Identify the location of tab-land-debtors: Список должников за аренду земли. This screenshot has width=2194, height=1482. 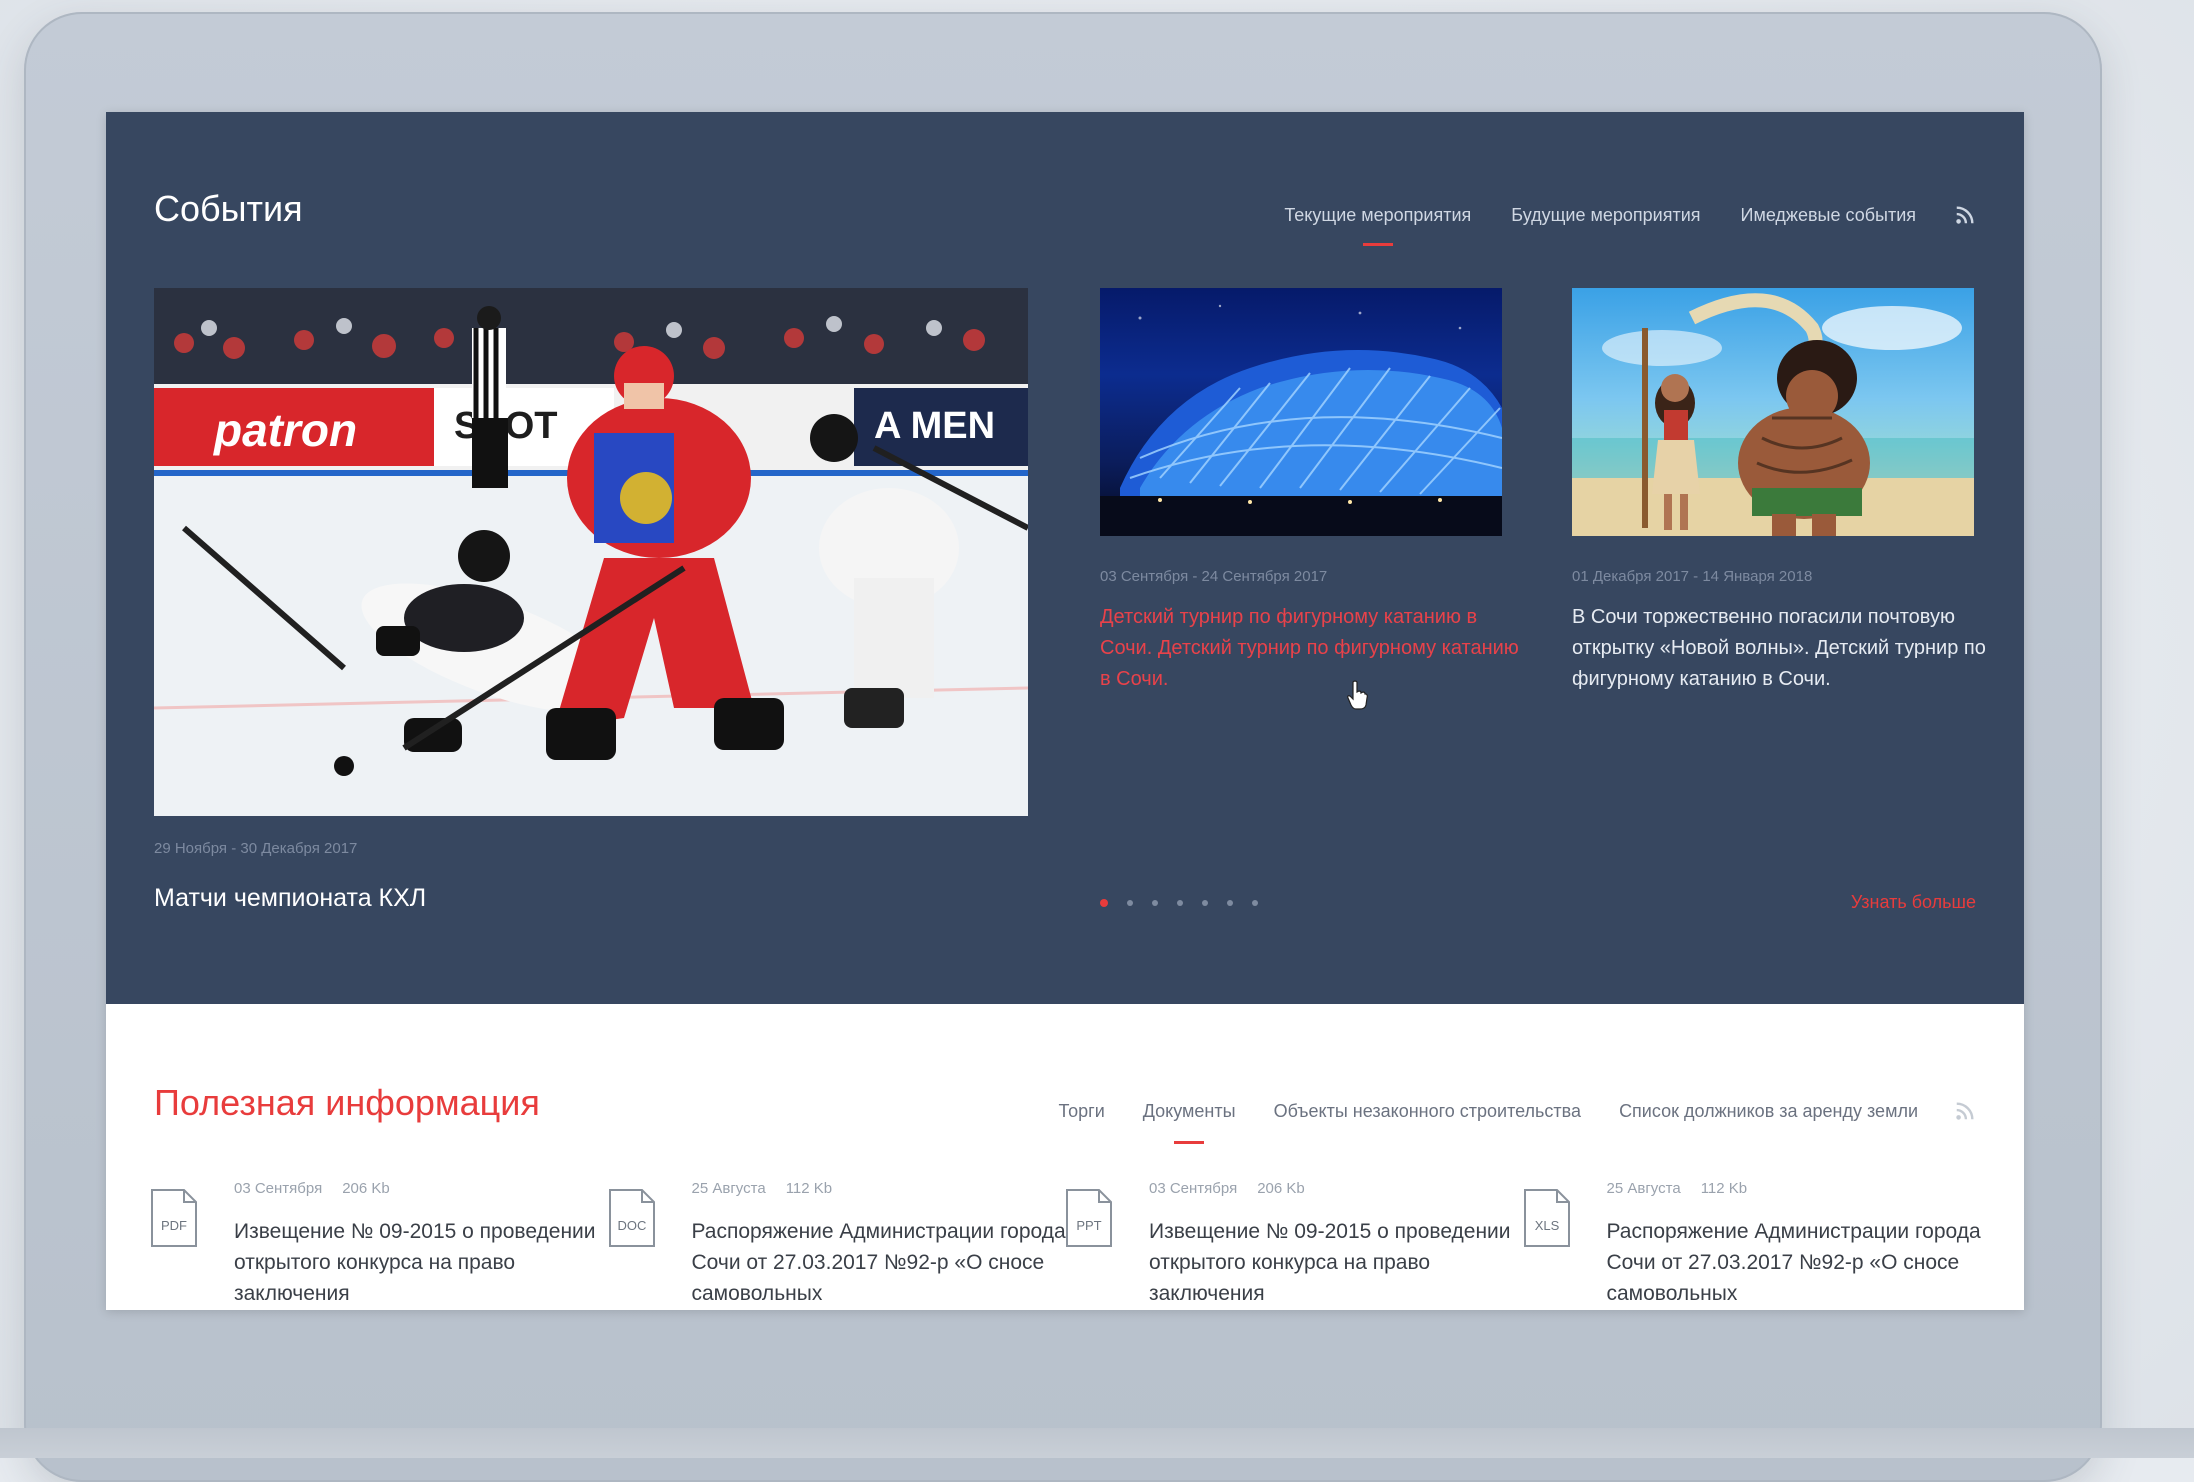
(1768, 1111).